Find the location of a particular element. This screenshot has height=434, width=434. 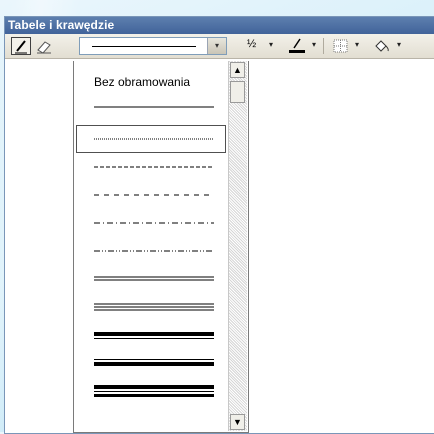

borders-dropdown-arrow: ▾ is located at coordinates (357, 44).